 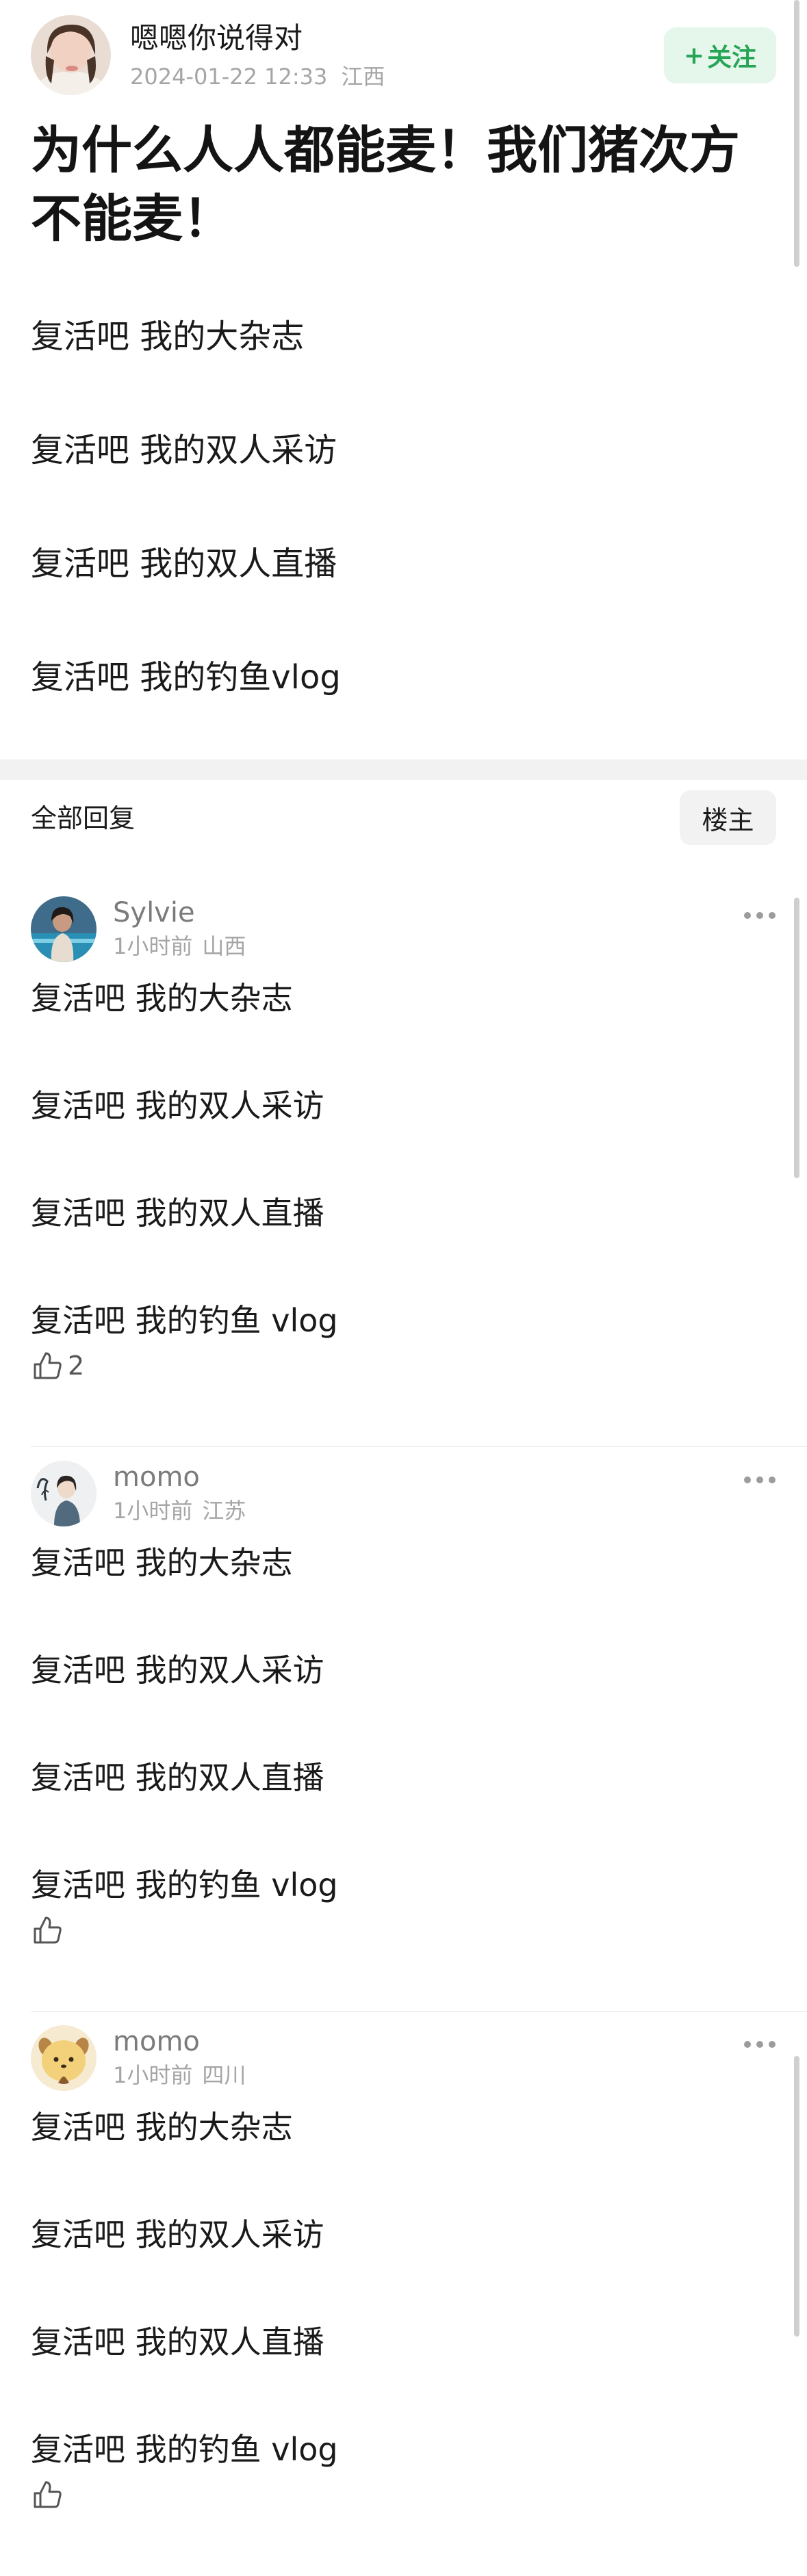 I want to click on comment-location: 山西, so click(x=224, y=946).